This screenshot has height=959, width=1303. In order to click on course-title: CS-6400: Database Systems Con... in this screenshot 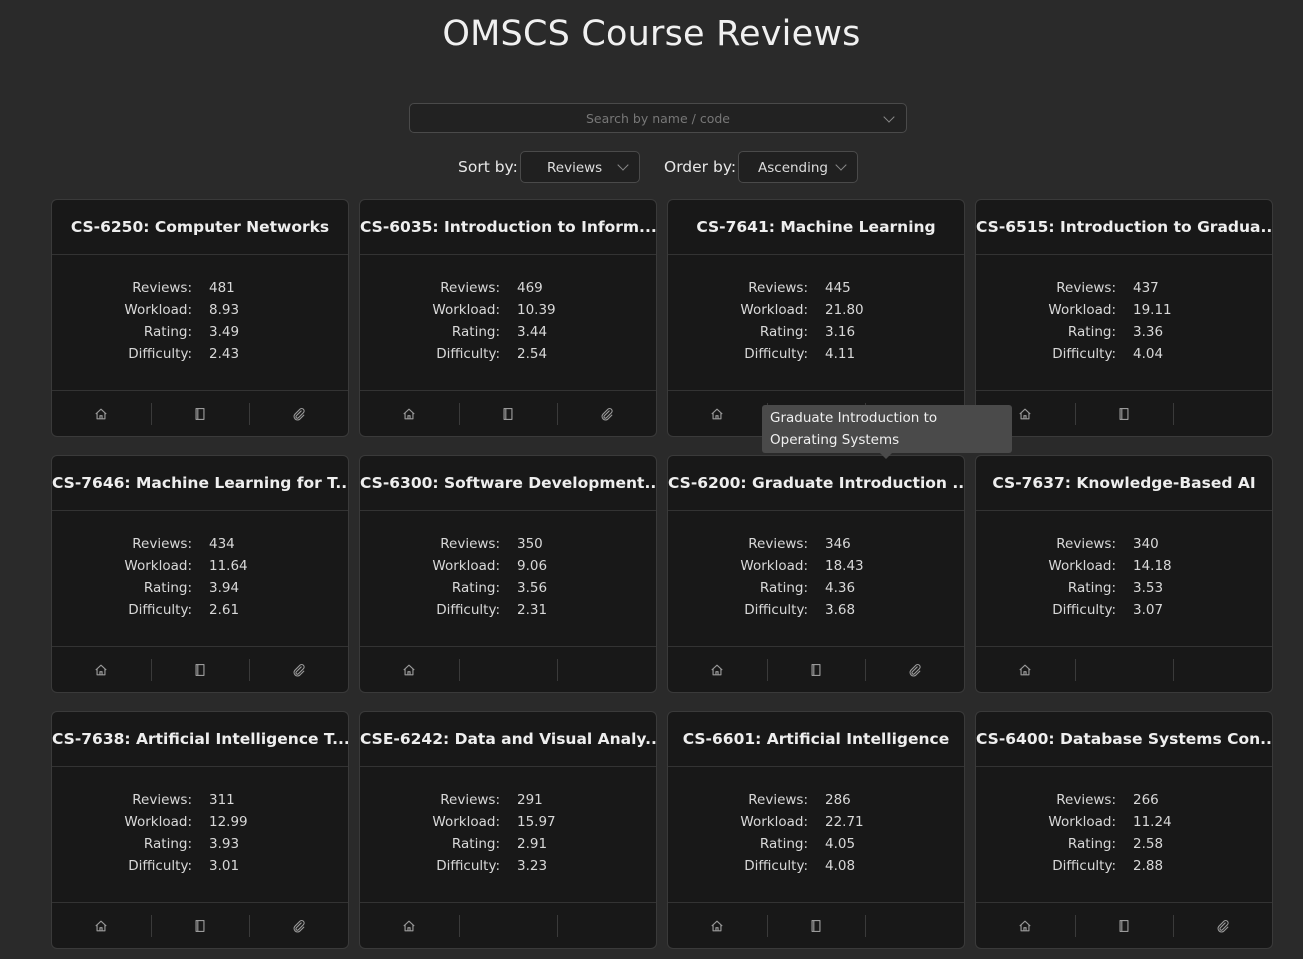, I will do `click(1124, 739)`.